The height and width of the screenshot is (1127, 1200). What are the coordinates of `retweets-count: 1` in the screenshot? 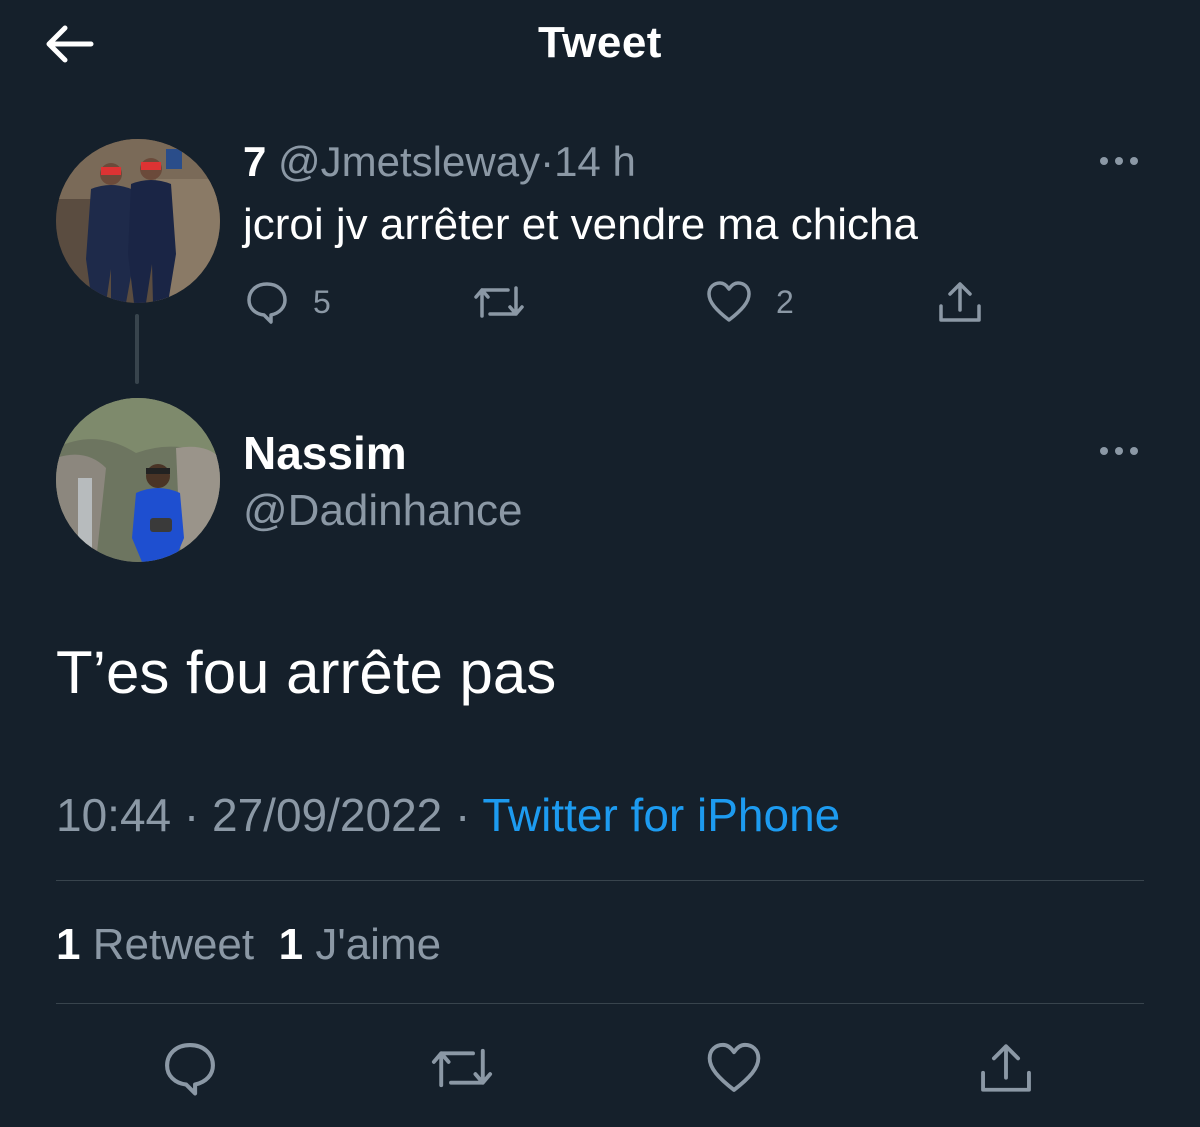 It's located at (68, 944).